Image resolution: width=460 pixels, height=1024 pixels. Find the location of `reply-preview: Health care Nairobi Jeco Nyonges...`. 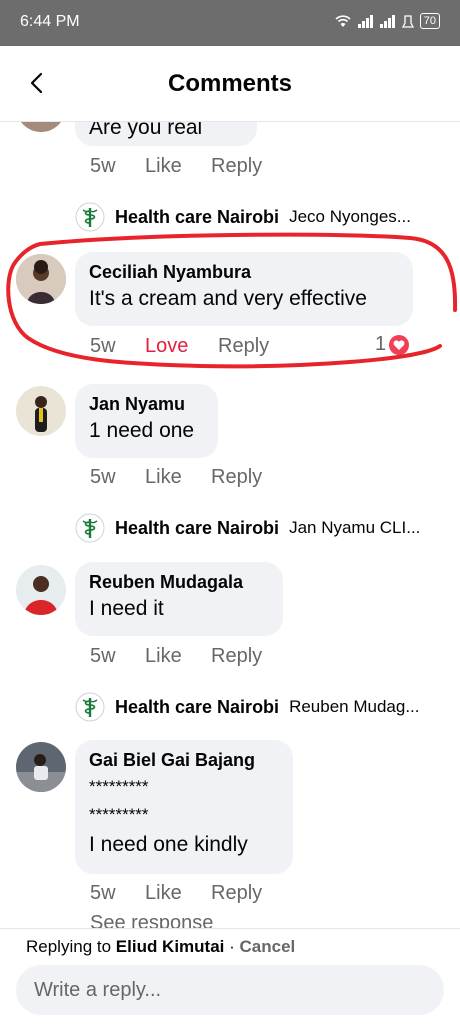

reply-preview: Health care Nairobi Jeco Nyonges... is located at coordinates (243, 217).